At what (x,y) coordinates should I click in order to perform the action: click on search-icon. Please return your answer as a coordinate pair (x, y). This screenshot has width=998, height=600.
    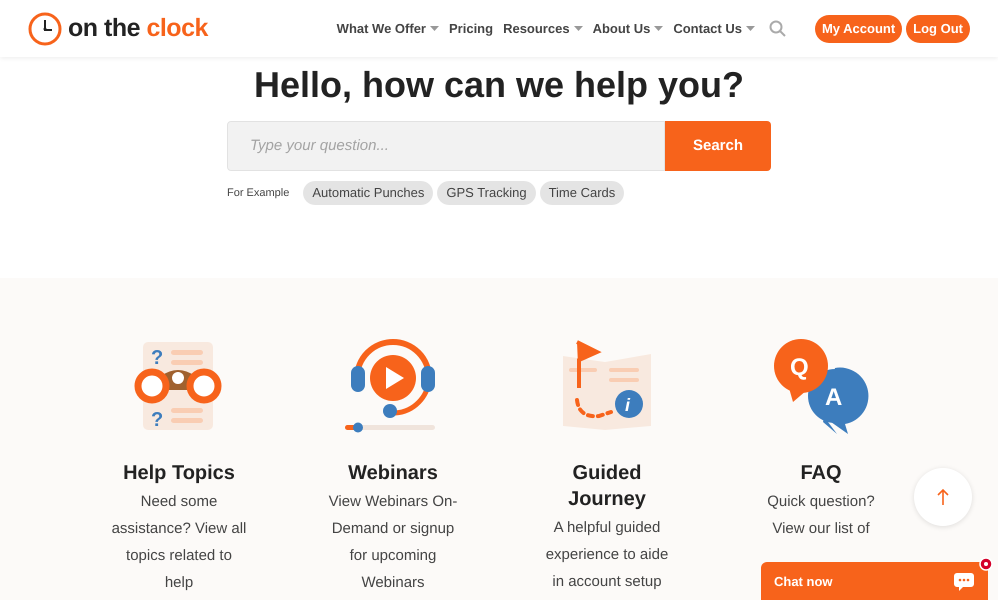
    Looking at the image, I should click on (777, 29).